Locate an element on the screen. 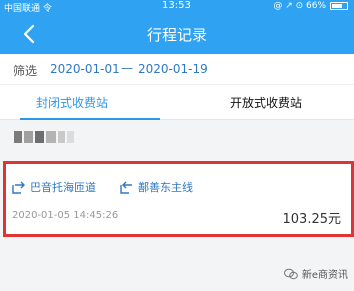  entry-station-name: 巴音托海匝道 is located at coordinates (63, 187).